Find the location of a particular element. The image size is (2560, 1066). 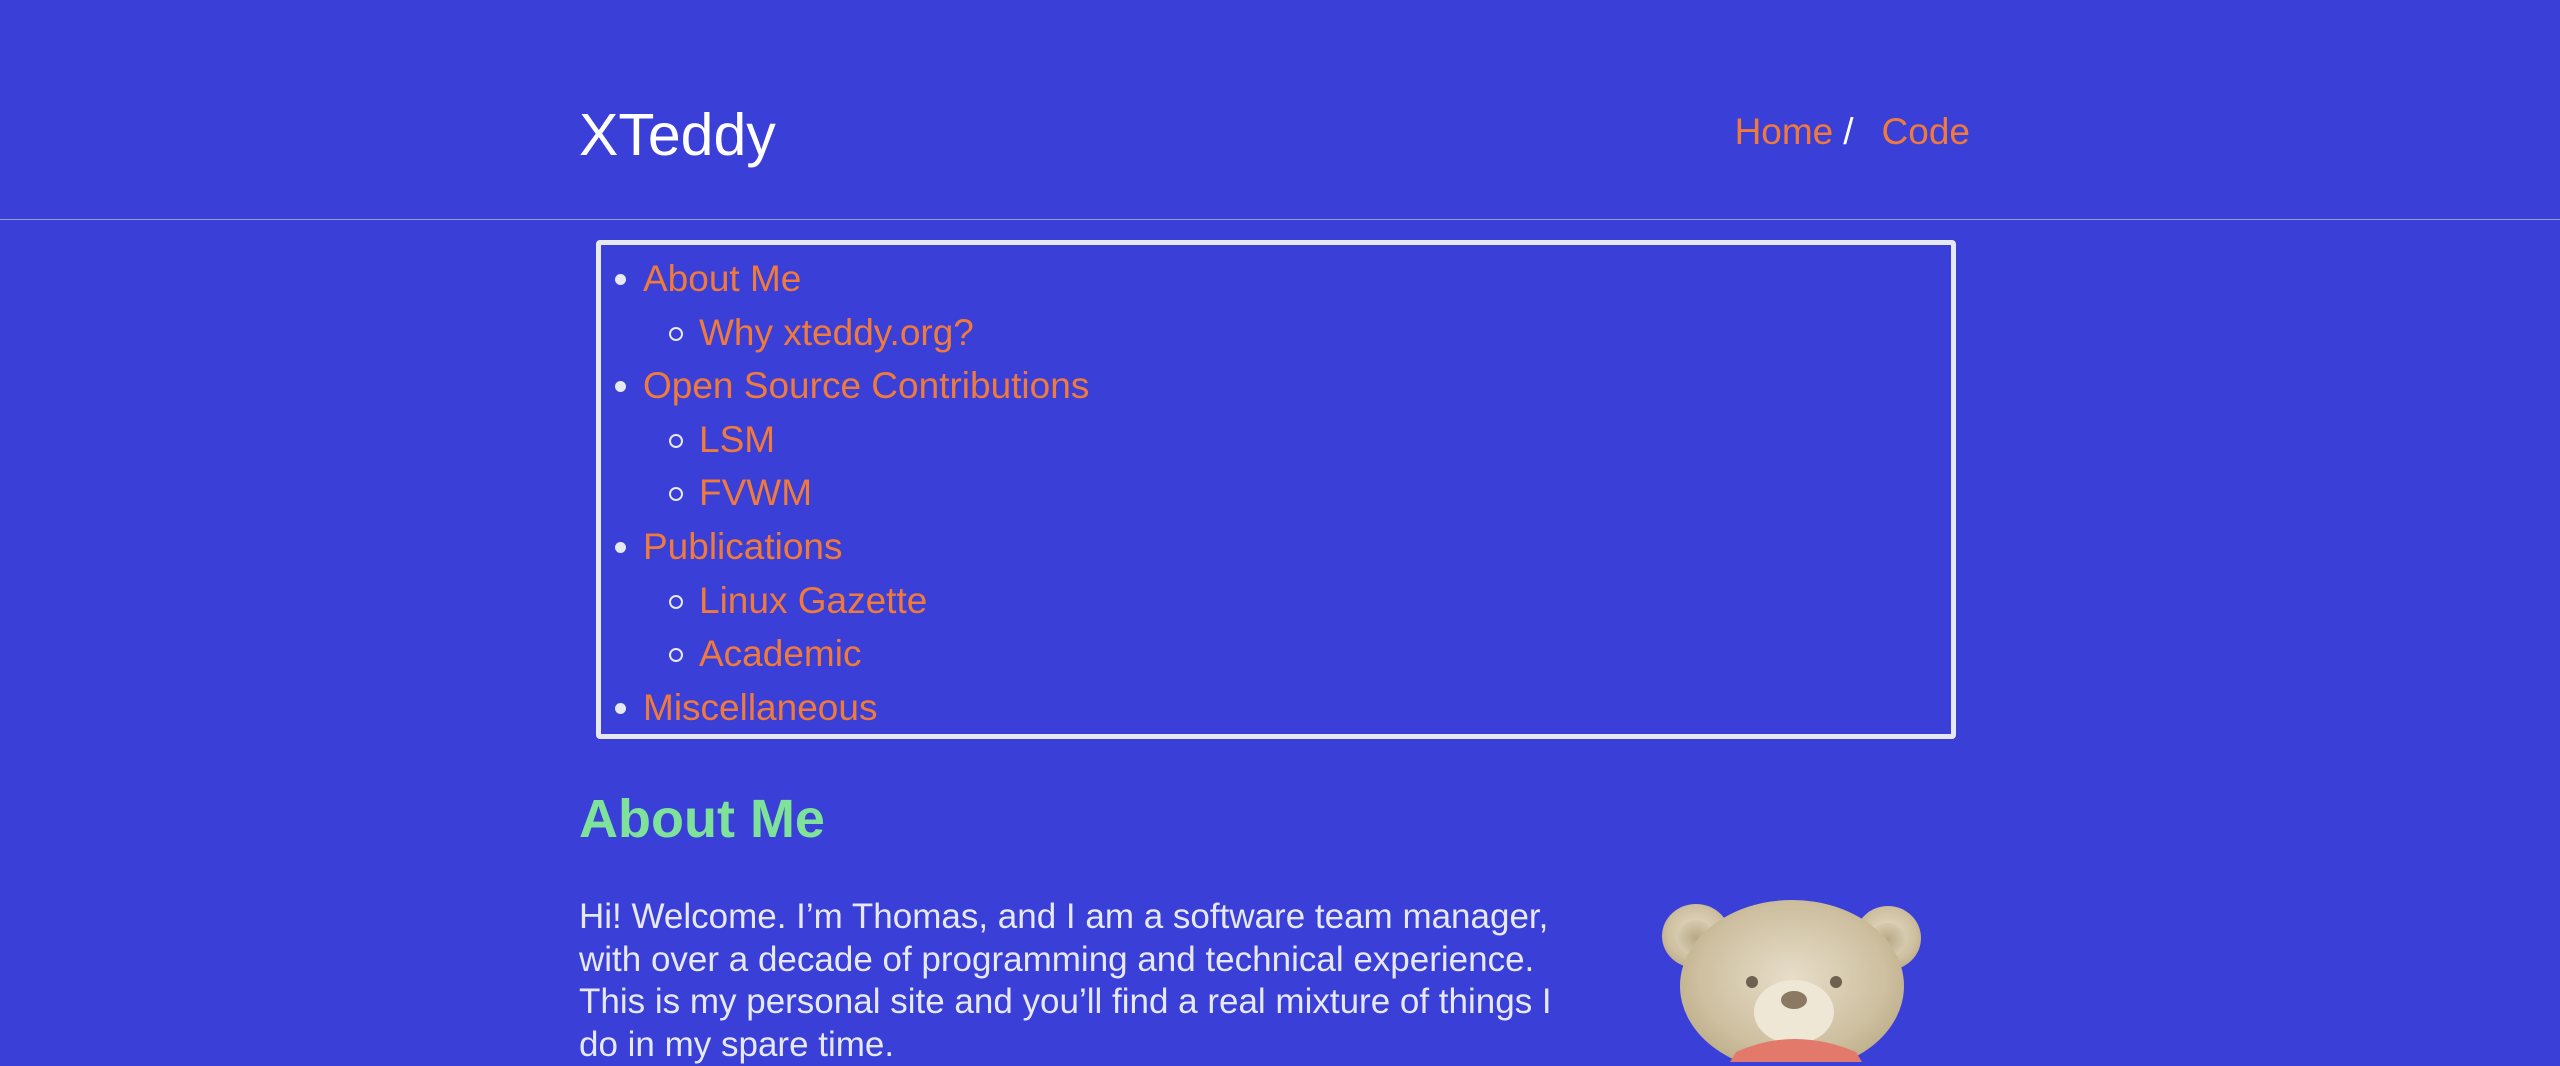

toc-link-publications: Publications is located at coordinates (743, 546).